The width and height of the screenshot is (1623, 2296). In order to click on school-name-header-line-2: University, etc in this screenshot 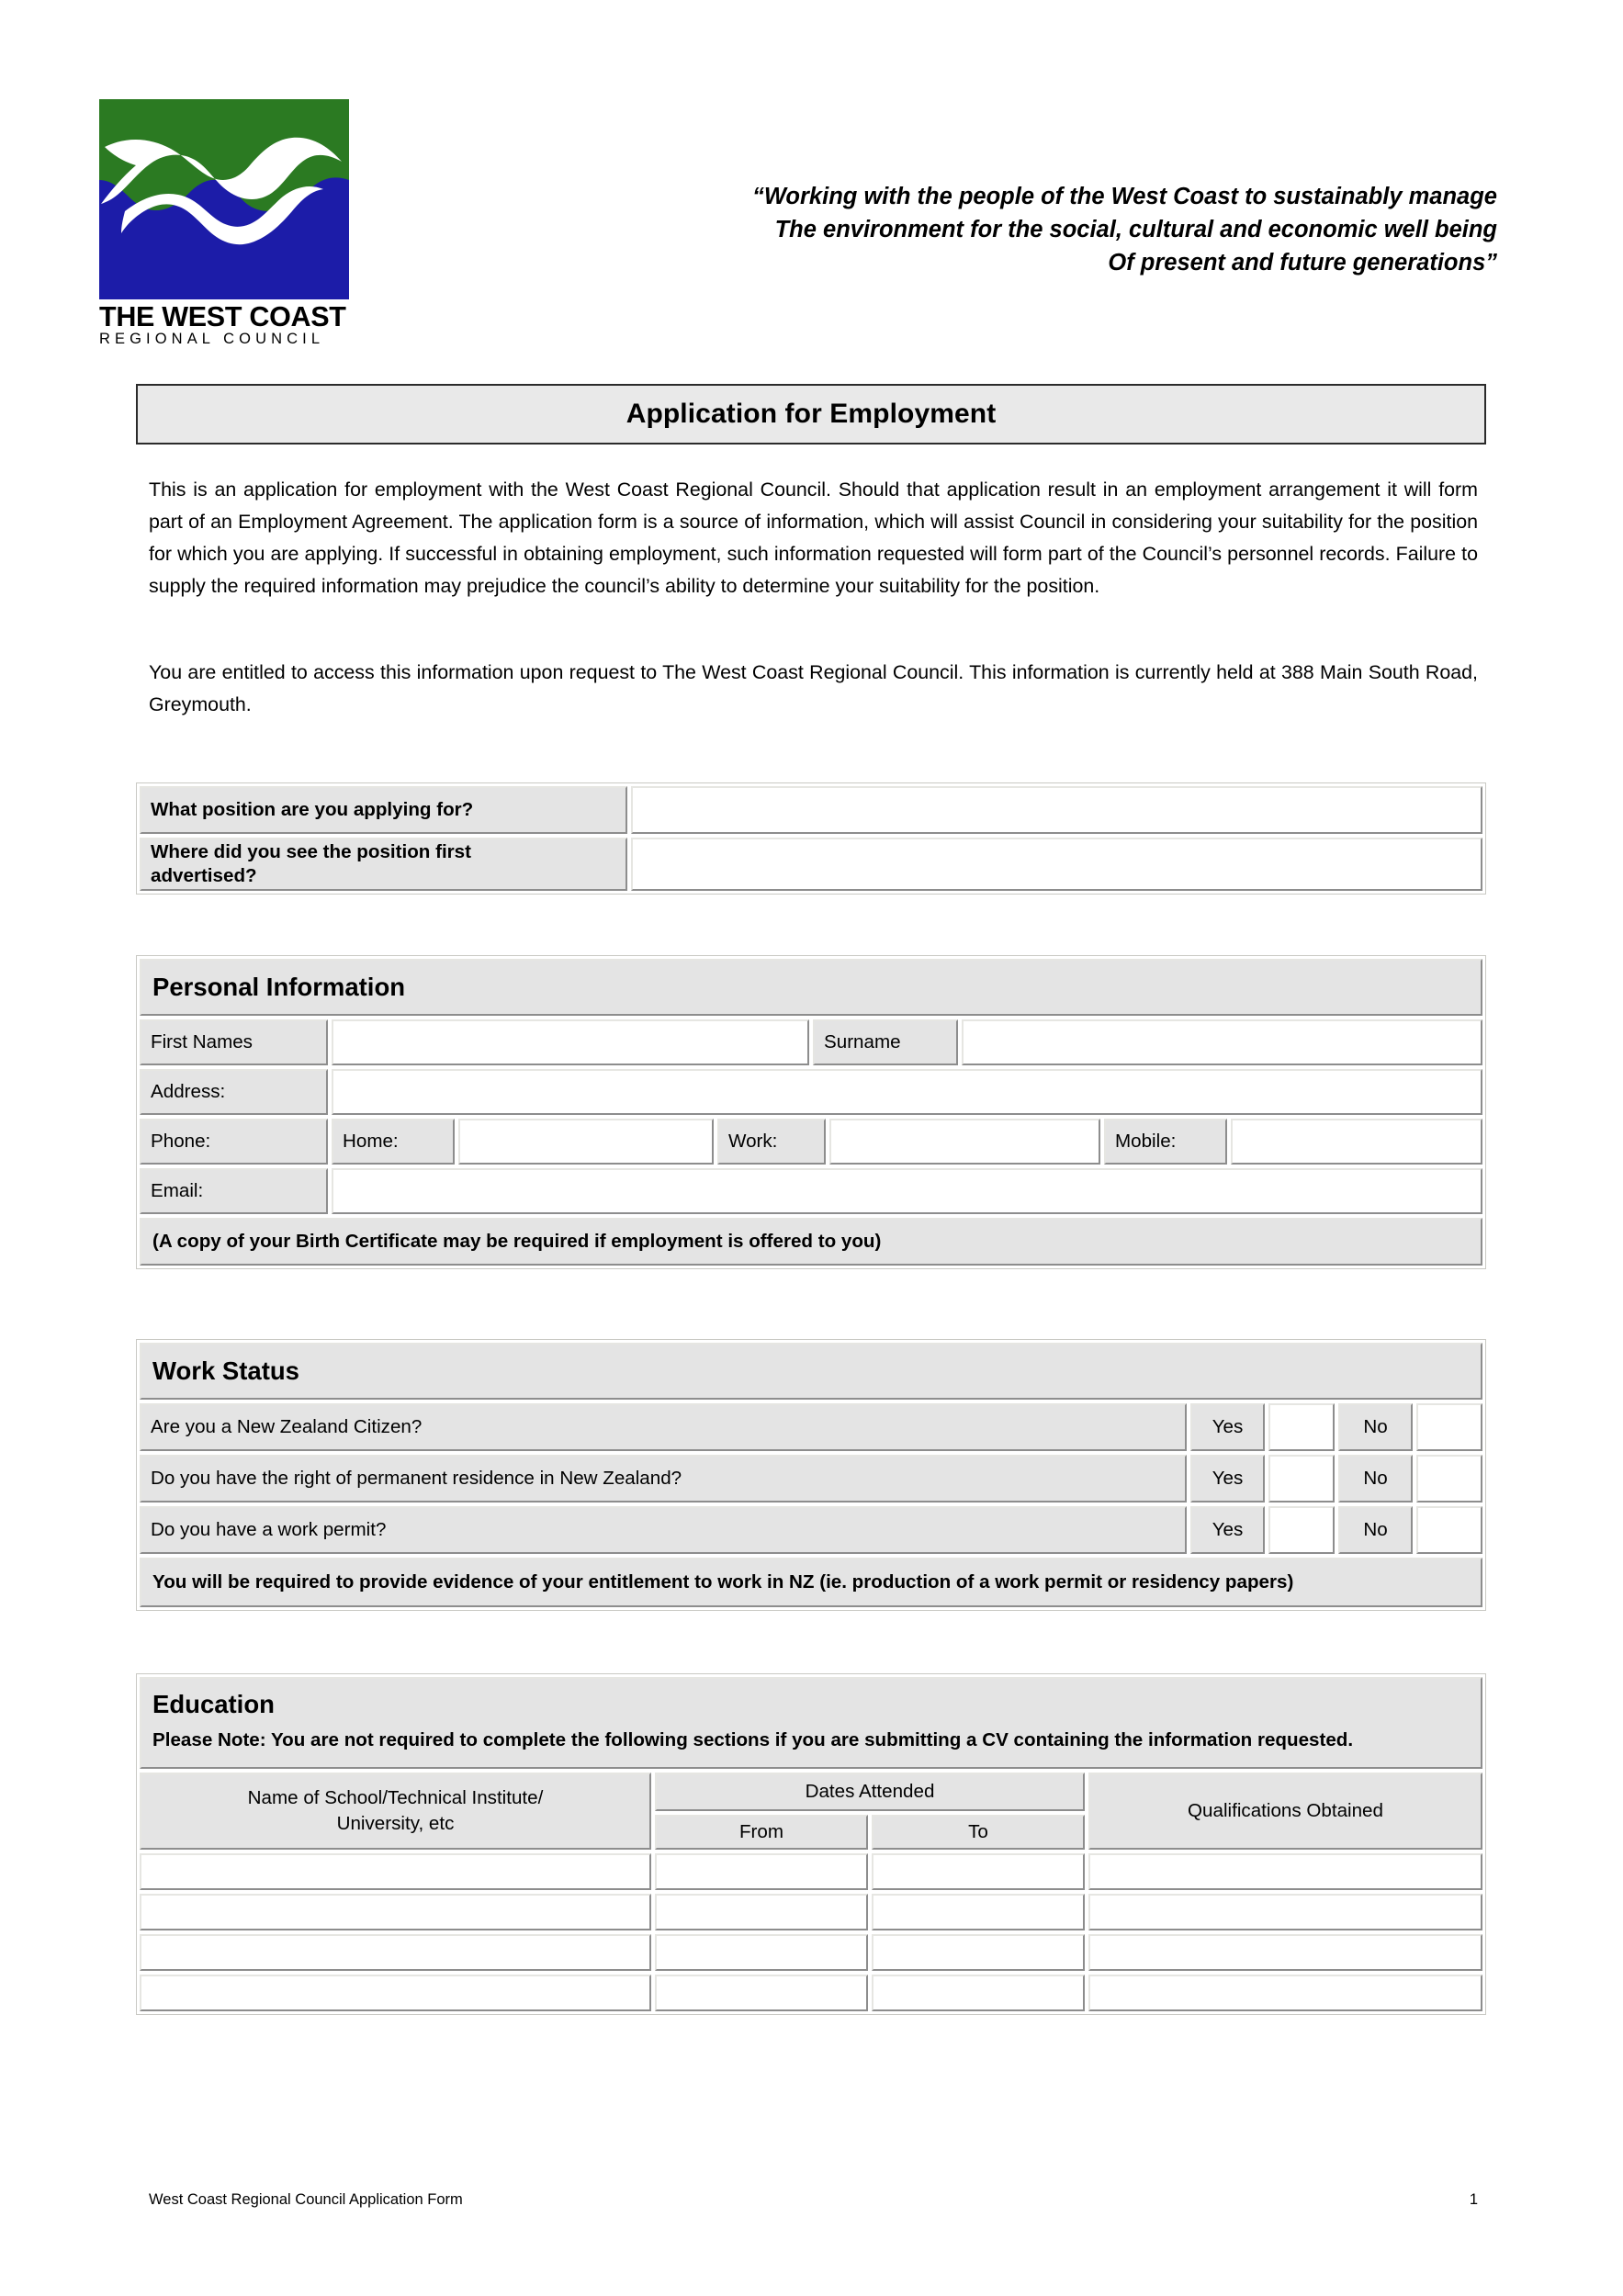, I will do `click(395, 1823)`.